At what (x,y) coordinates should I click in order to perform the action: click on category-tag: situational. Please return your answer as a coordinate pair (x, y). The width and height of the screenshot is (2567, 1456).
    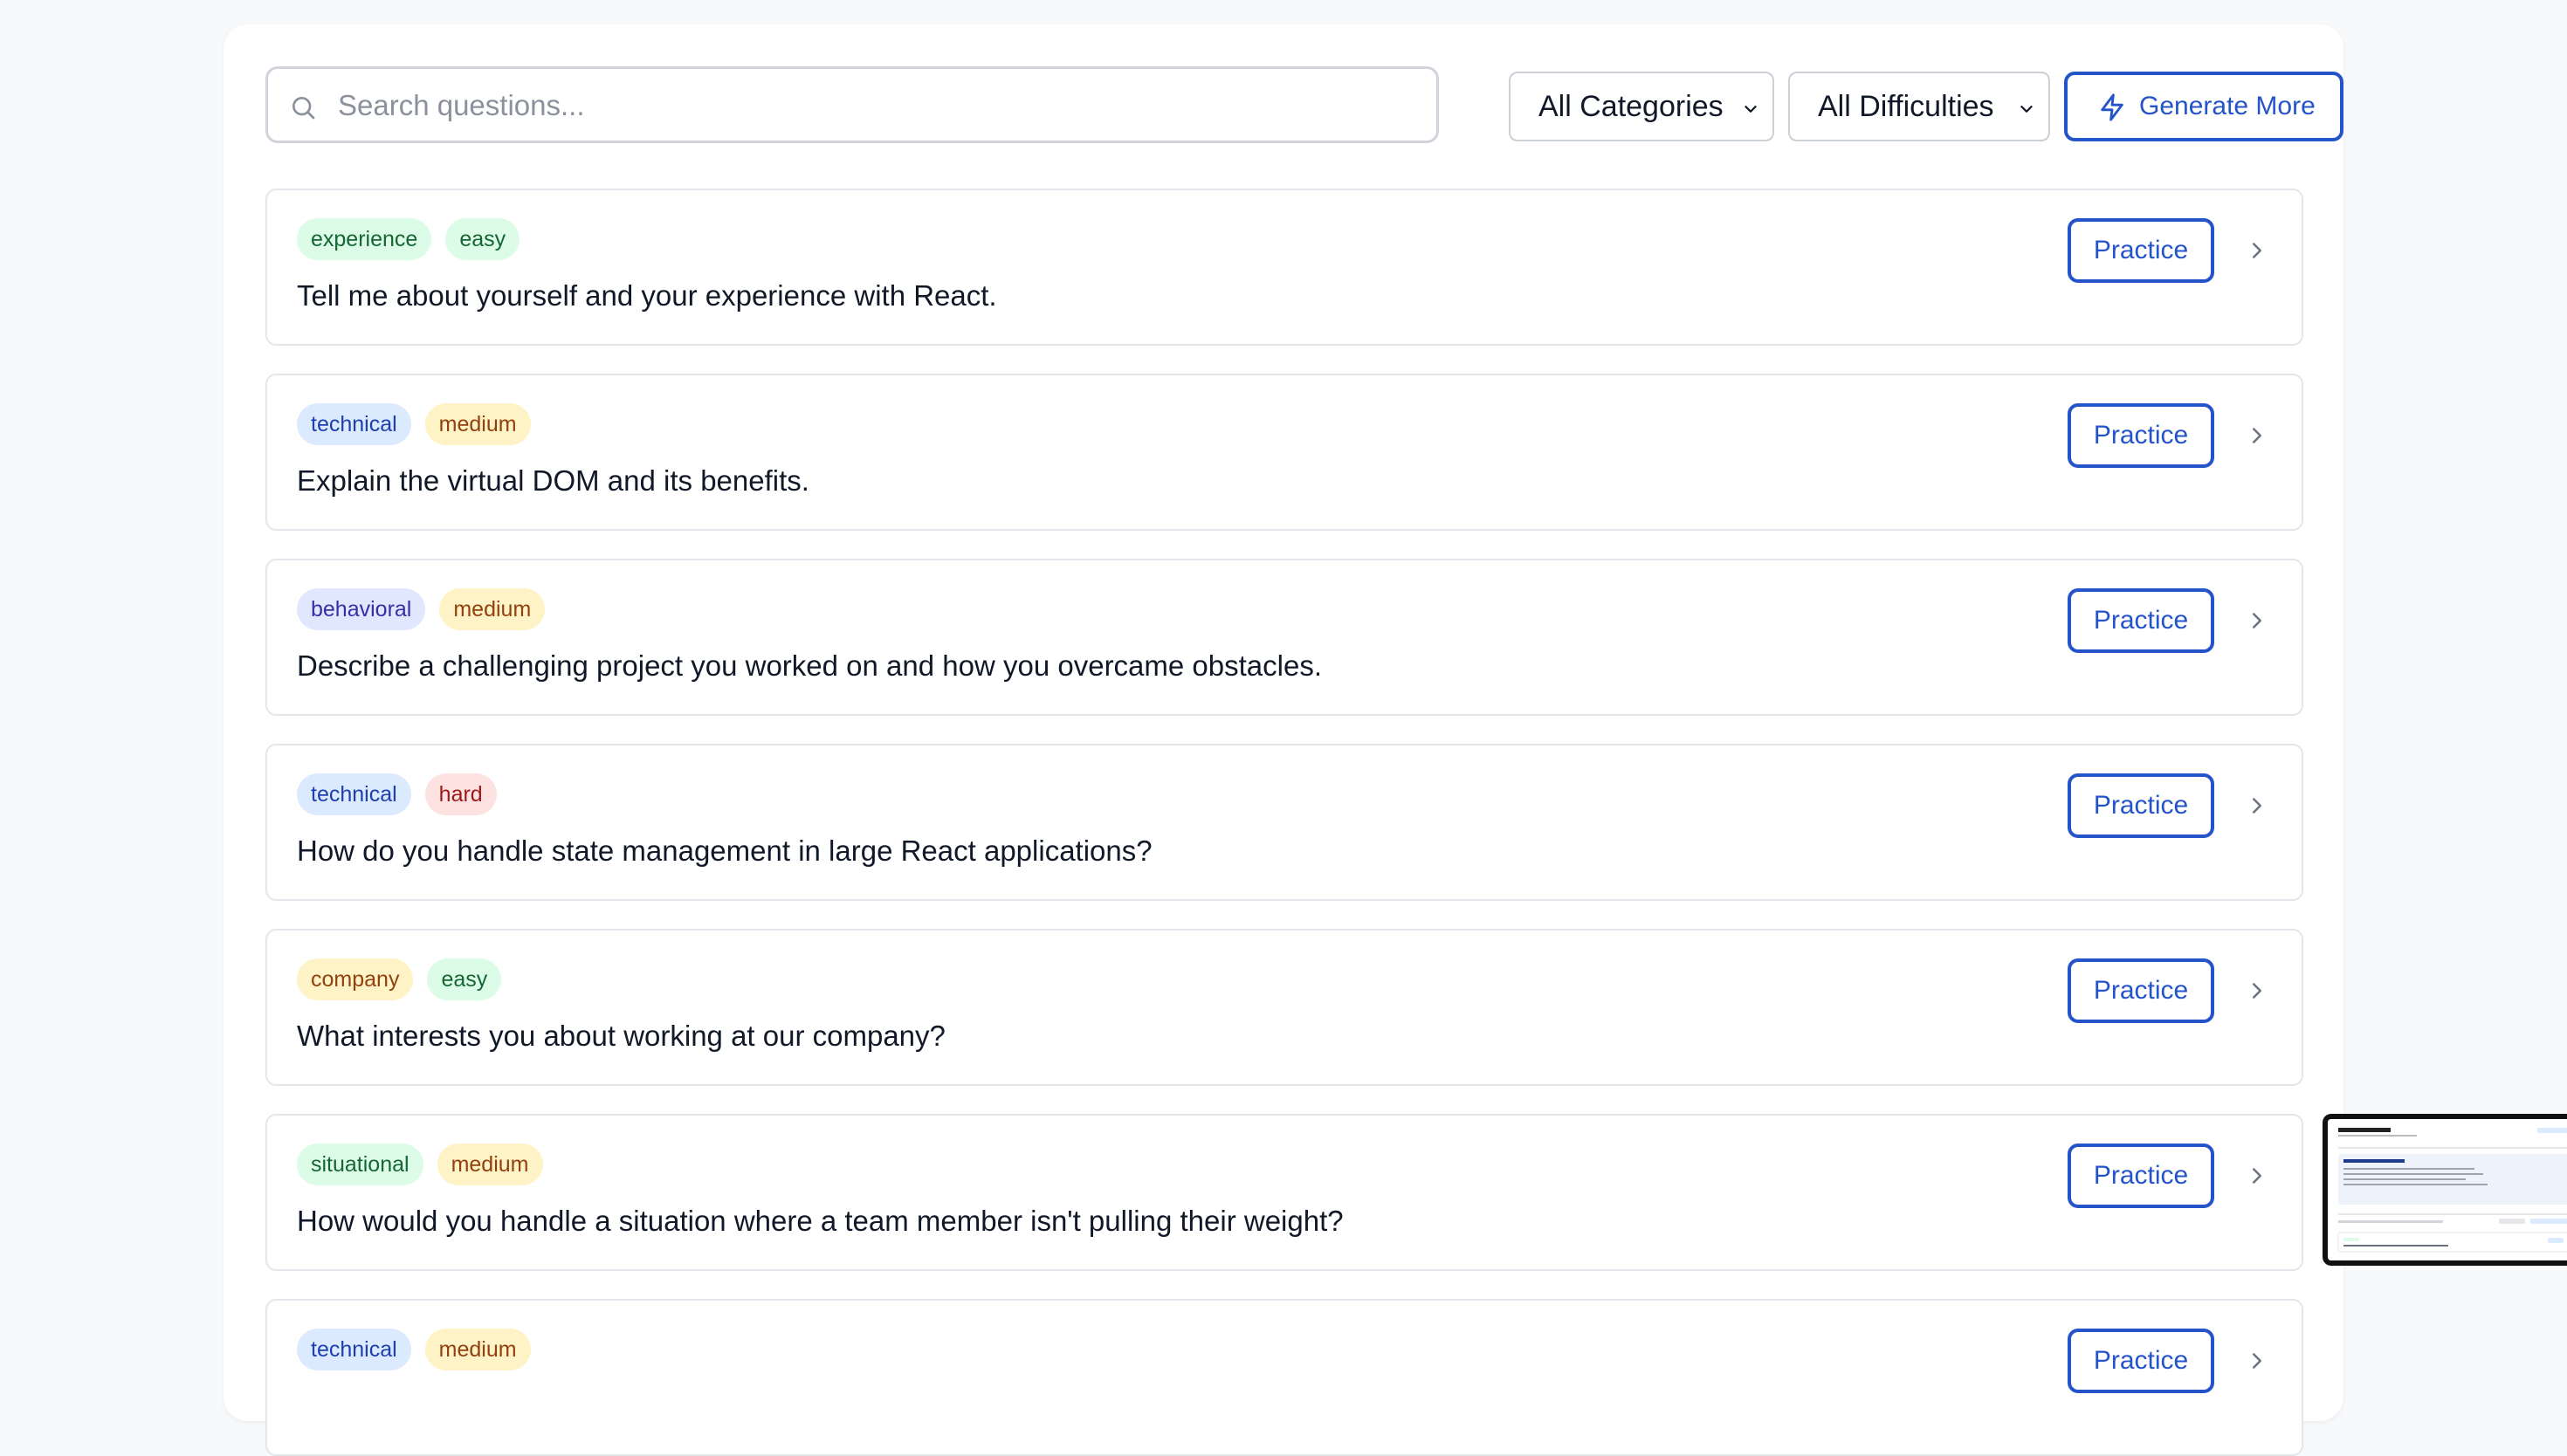
    Looking at the image, I should click on (360, 1164).